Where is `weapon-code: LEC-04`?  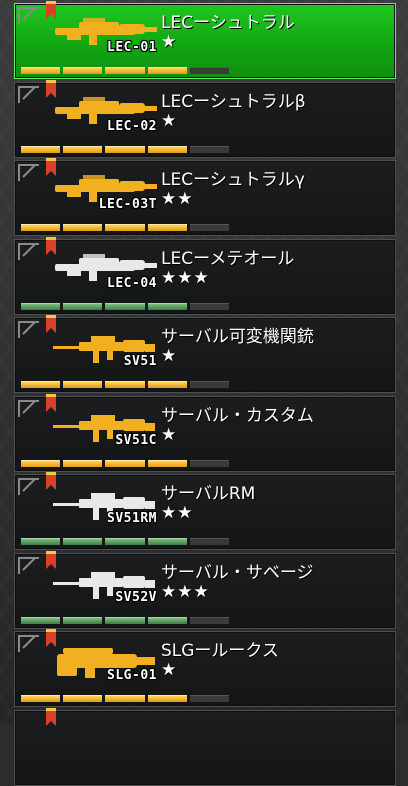
weapon-code: LEC-04 is located at coordinates (132, 283).